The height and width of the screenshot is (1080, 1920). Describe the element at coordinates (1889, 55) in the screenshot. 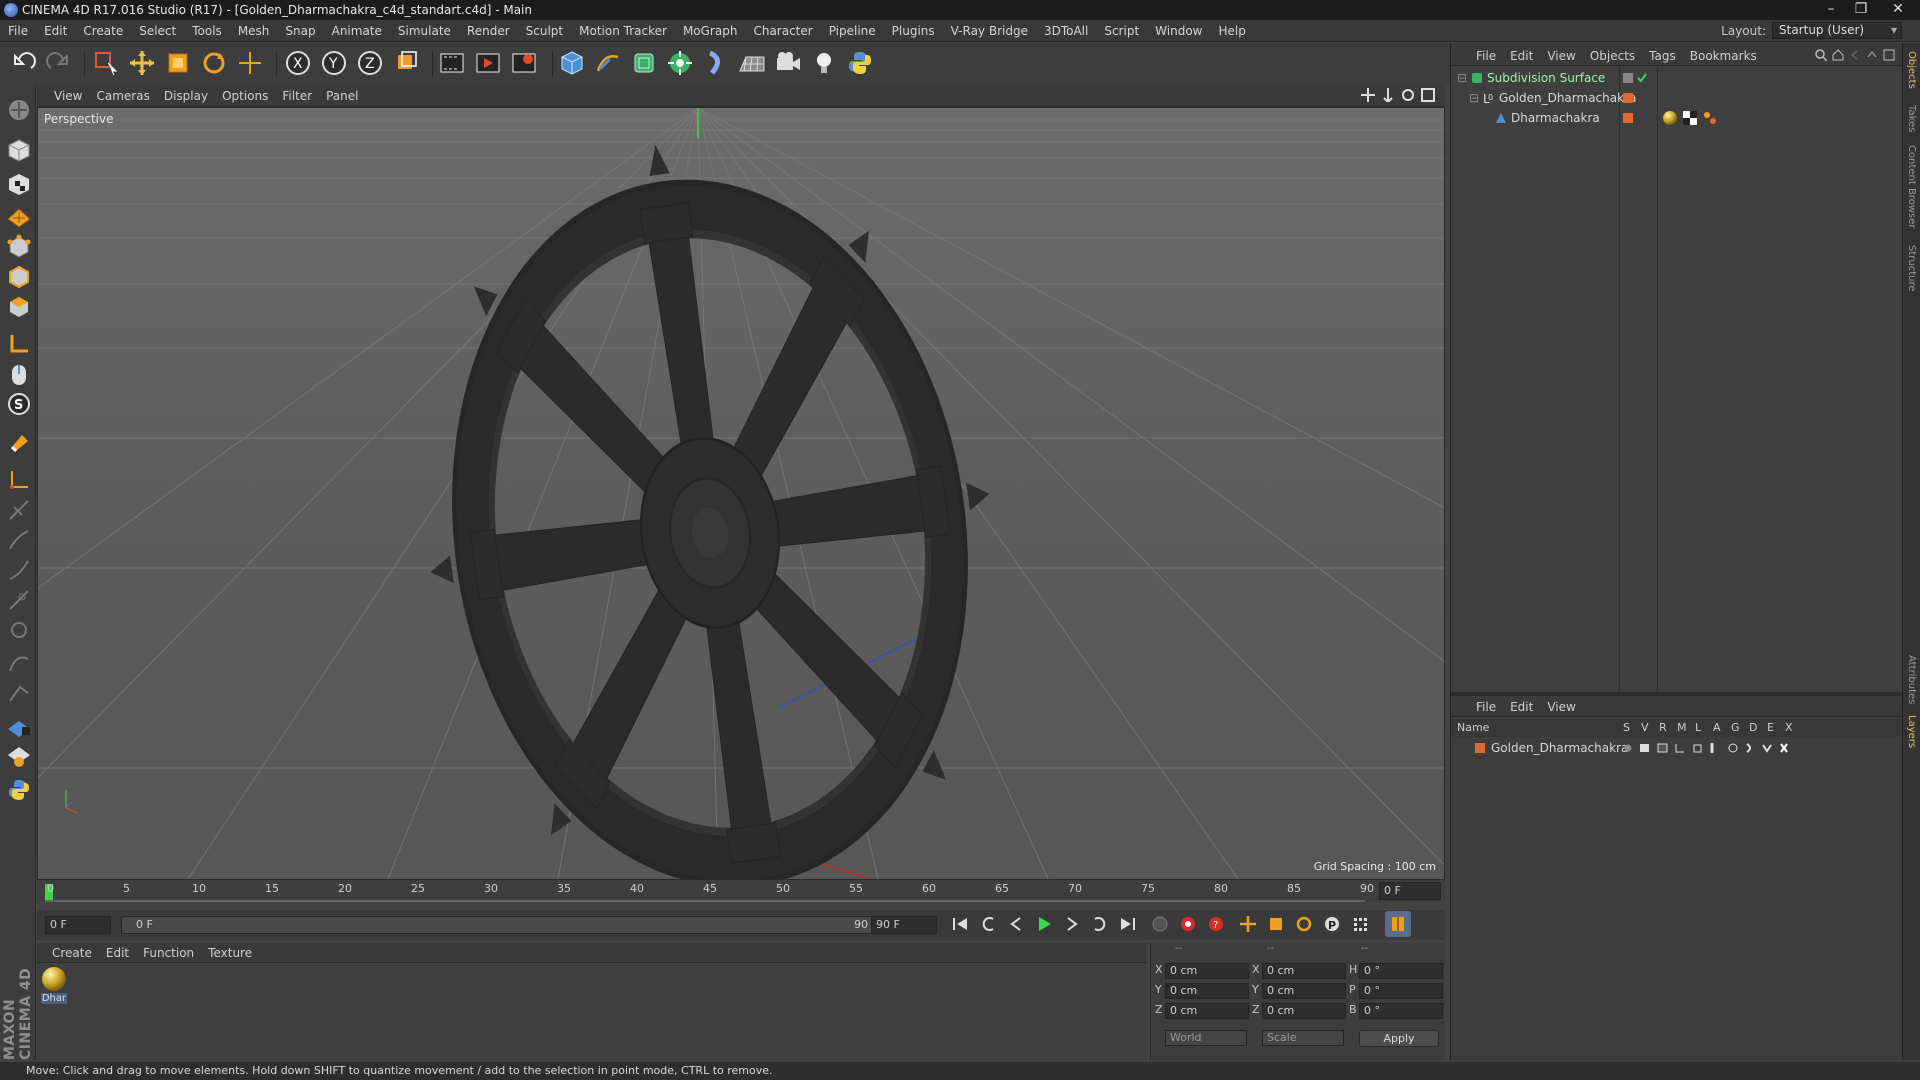

I see `new-view-icon` at that location.